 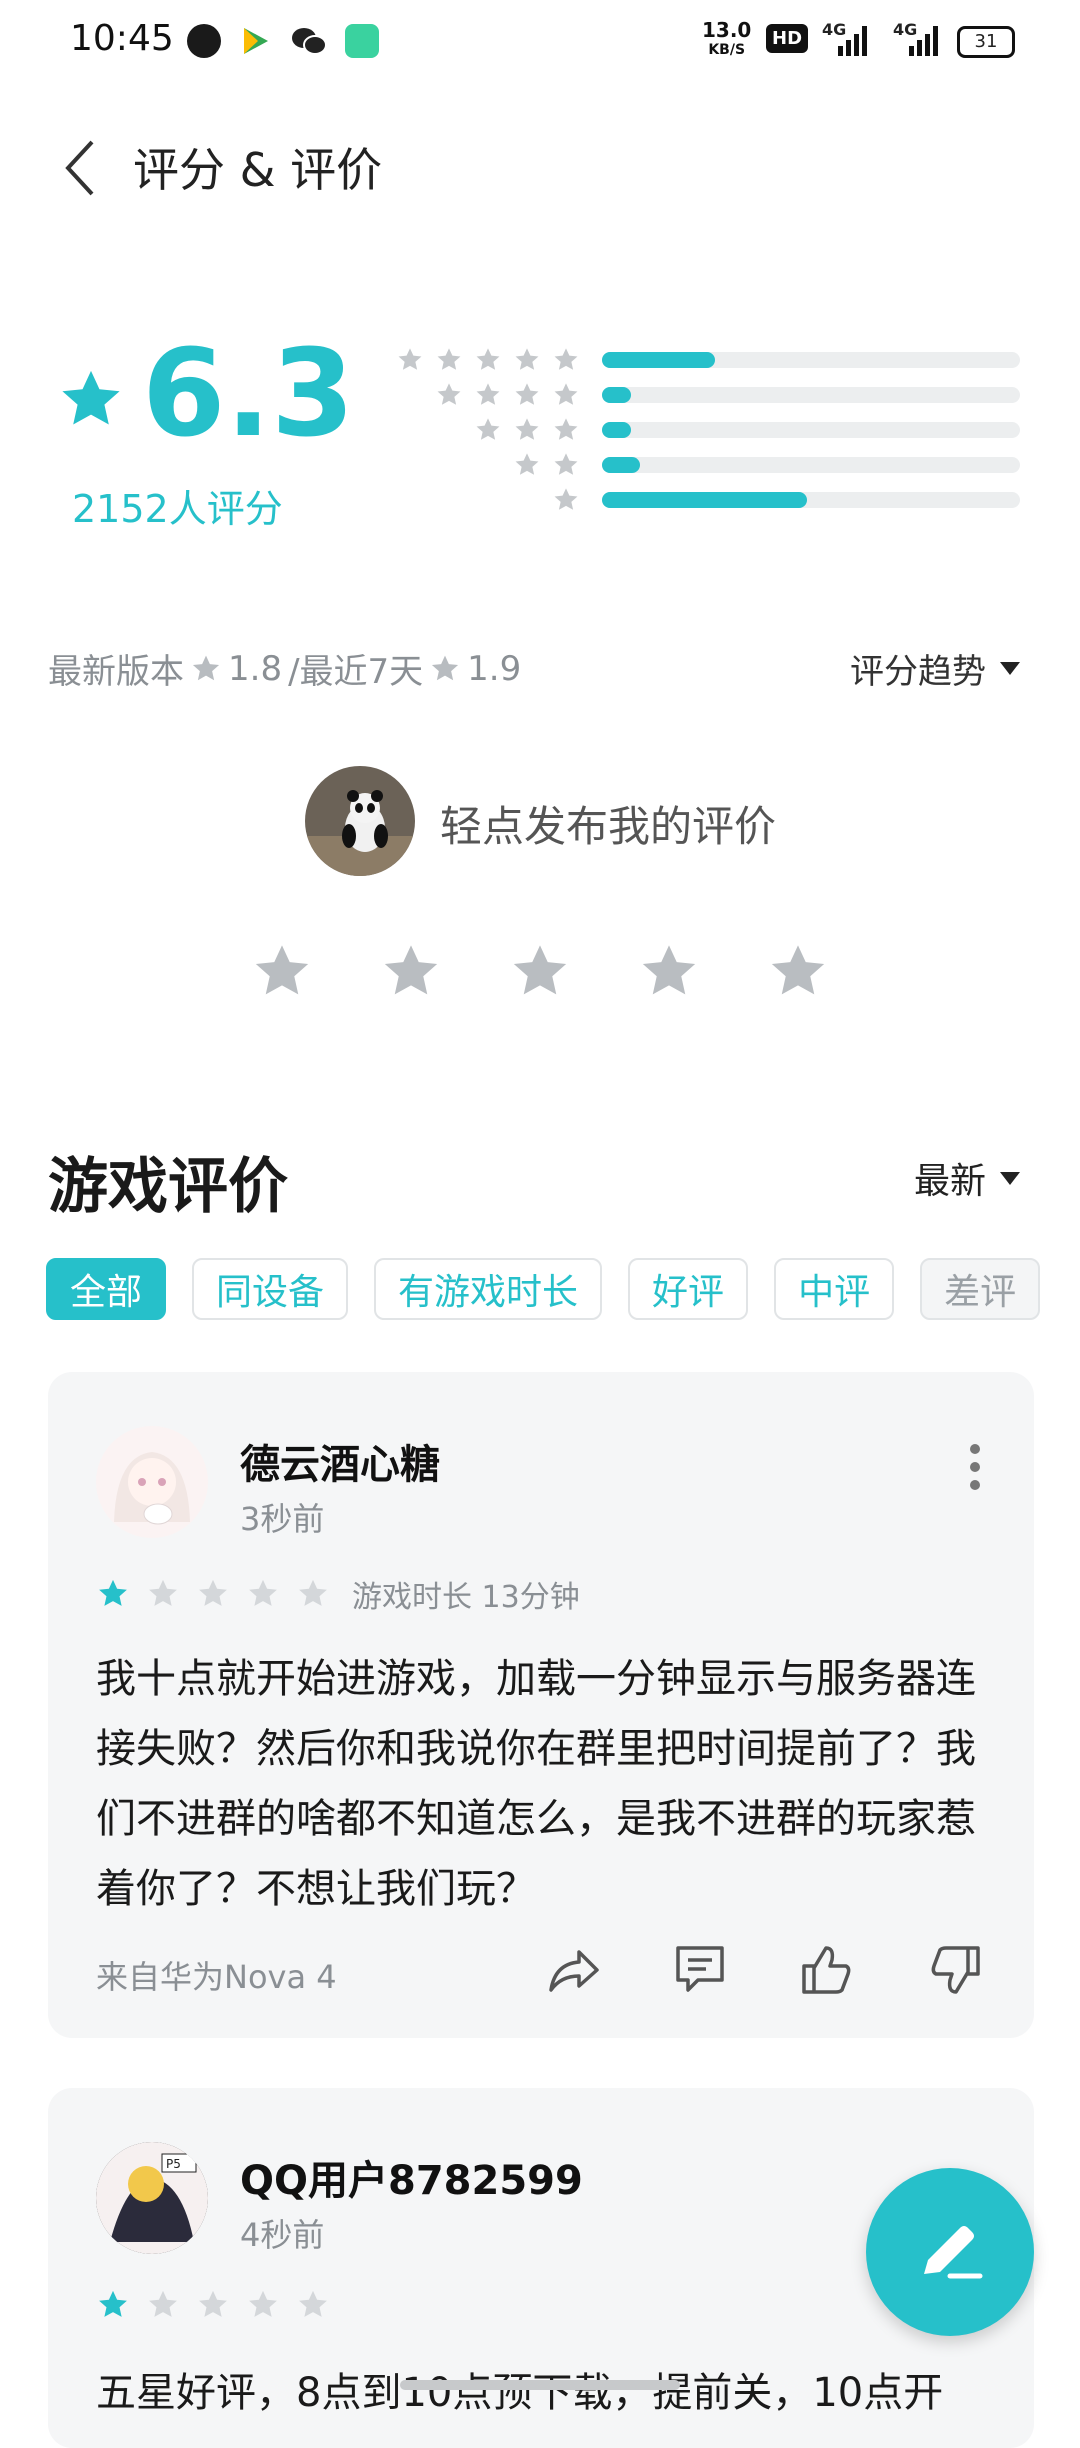 What do you see at coordinates (540, 2385) in the screenshot?
I see `home-indicator` at bounding box center [540, 2385].